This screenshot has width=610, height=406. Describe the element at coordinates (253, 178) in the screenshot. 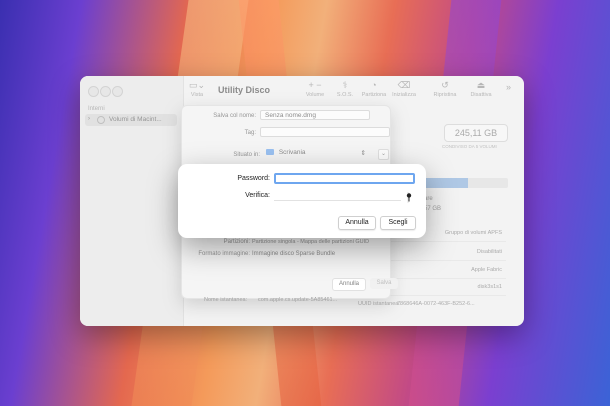

I see `password-label: Password:` at that location.